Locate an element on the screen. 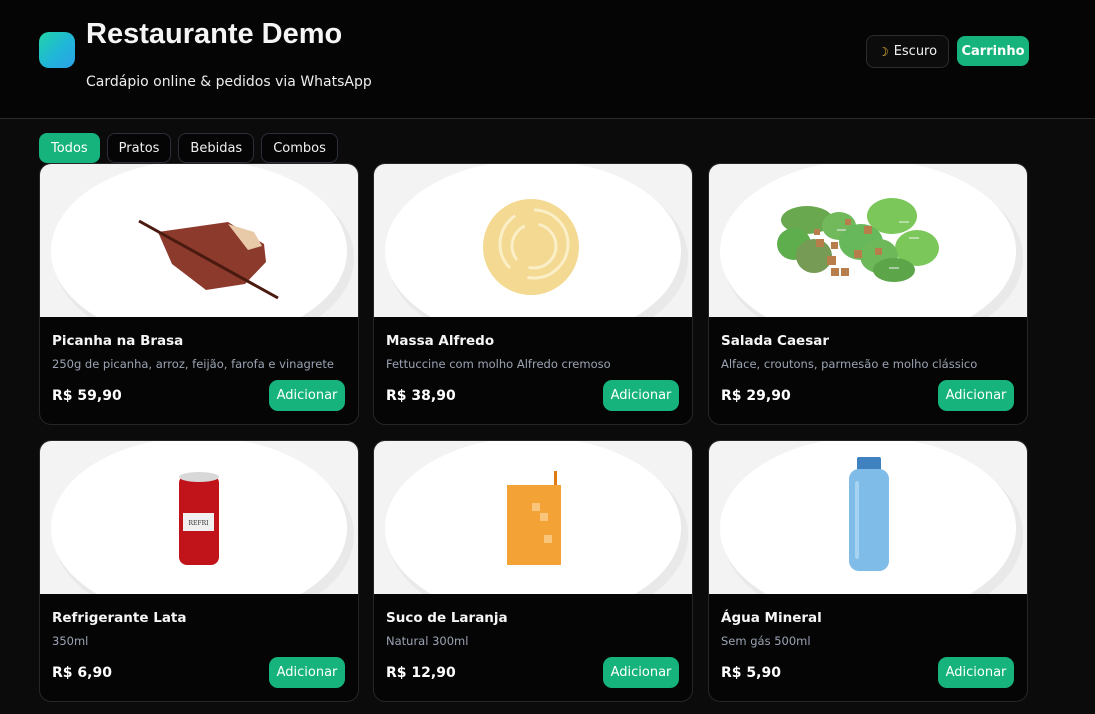 This screenshot has height=714, width=1095. product-description: 350ml is located at coordinates (70, 641).